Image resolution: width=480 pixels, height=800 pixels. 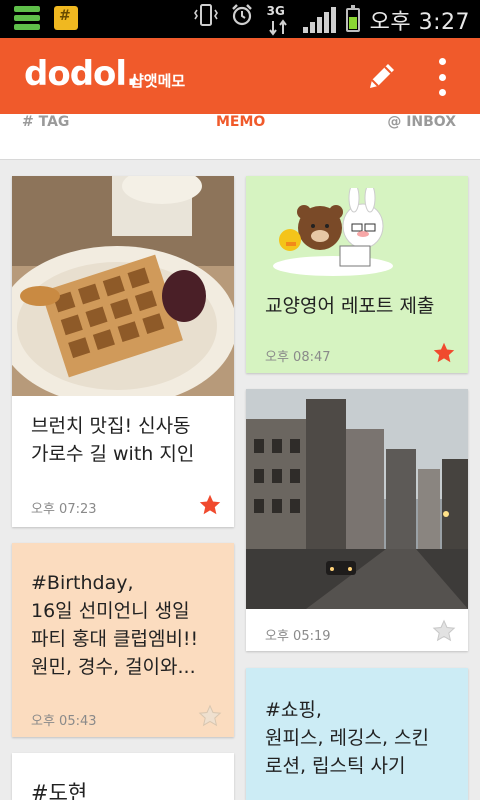 What do you see at coordinates (352, 18) in the screenshot?
I see `battery-icon` at bounding box center [352, 18].